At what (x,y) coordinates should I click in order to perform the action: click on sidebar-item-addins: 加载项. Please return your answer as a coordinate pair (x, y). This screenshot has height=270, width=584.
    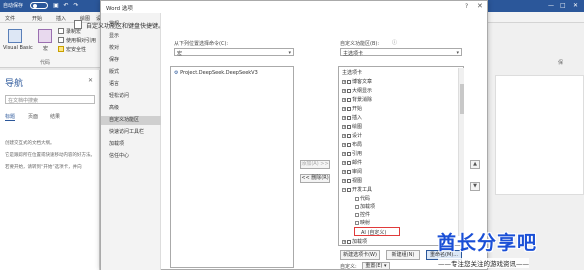
    Looking at the image, I should click on (116, 143).